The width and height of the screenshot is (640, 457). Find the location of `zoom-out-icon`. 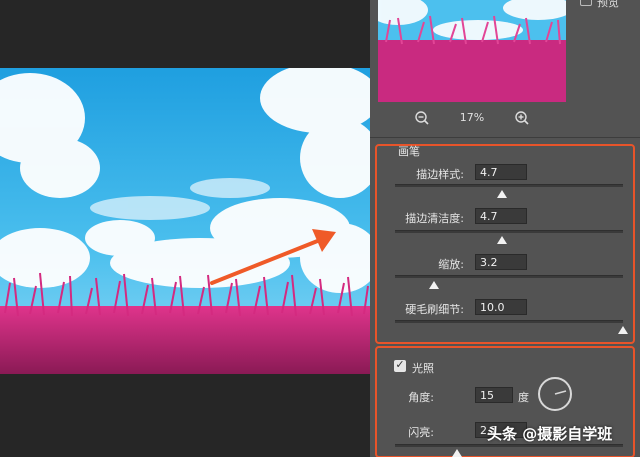

zoom-out-icon is located at coordinates (422, 118).